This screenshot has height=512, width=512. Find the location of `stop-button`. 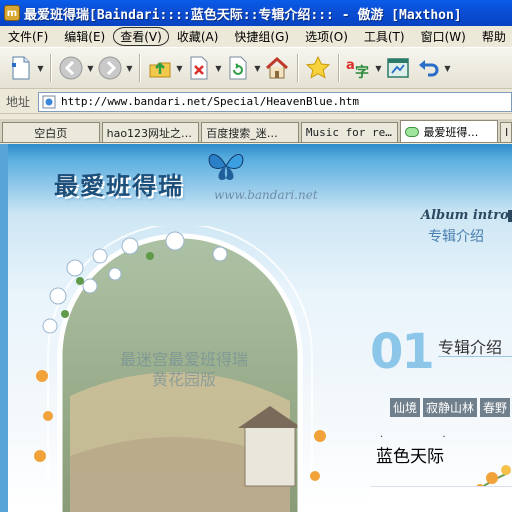

stop-button is located at coordinates (199, 68).